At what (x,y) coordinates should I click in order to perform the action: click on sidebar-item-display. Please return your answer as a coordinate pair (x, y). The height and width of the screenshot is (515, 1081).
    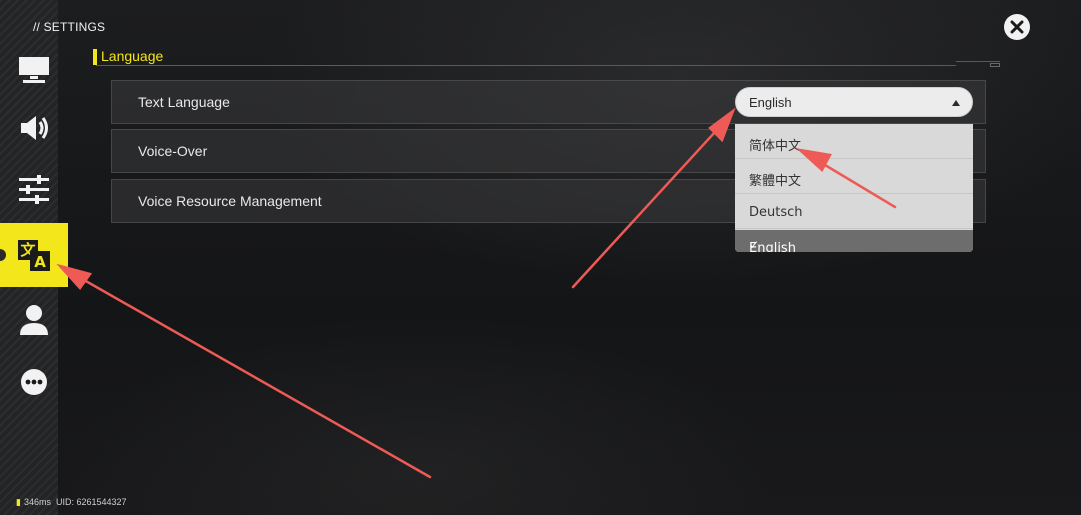
    Looking at the image, I should click on (34, 70).